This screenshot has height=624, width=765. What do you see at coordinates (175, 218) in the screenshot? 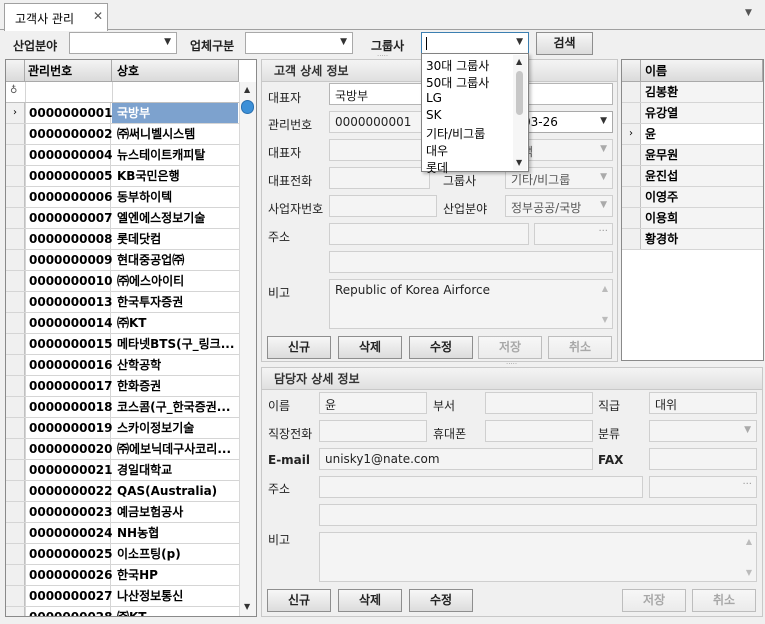
I see `cell-name: 엘엔에스정보기술` at bounding box center [175, 218].